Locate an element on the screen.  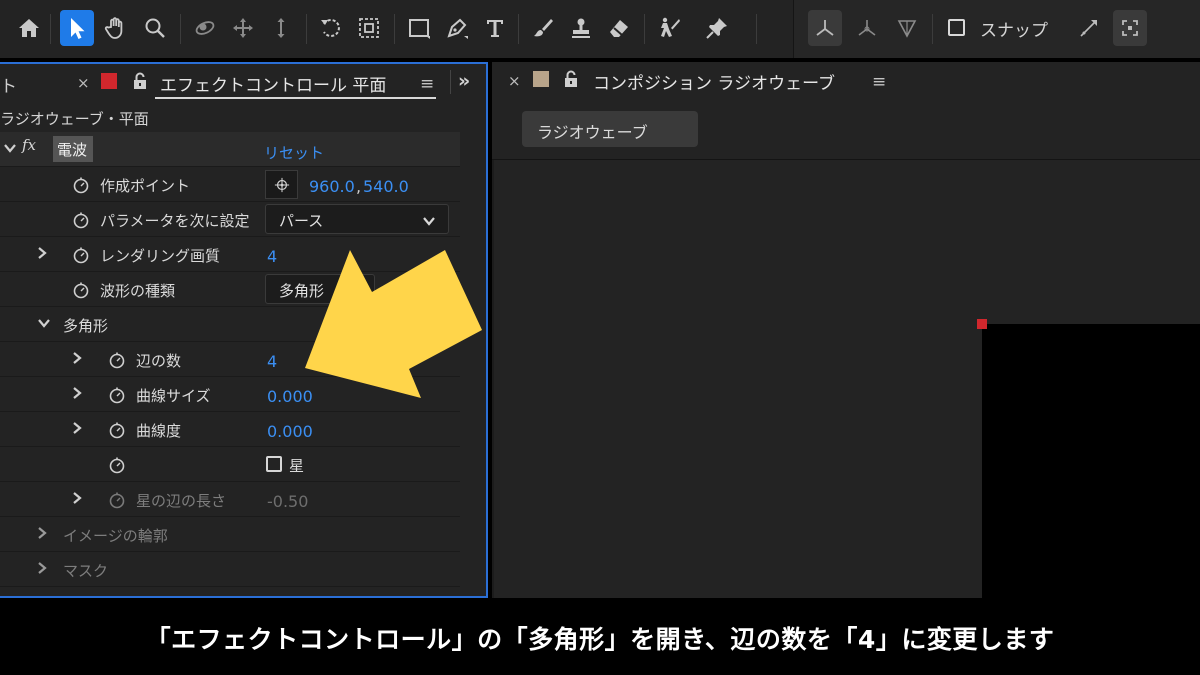
type-icon is located at coordinates (495, 28).